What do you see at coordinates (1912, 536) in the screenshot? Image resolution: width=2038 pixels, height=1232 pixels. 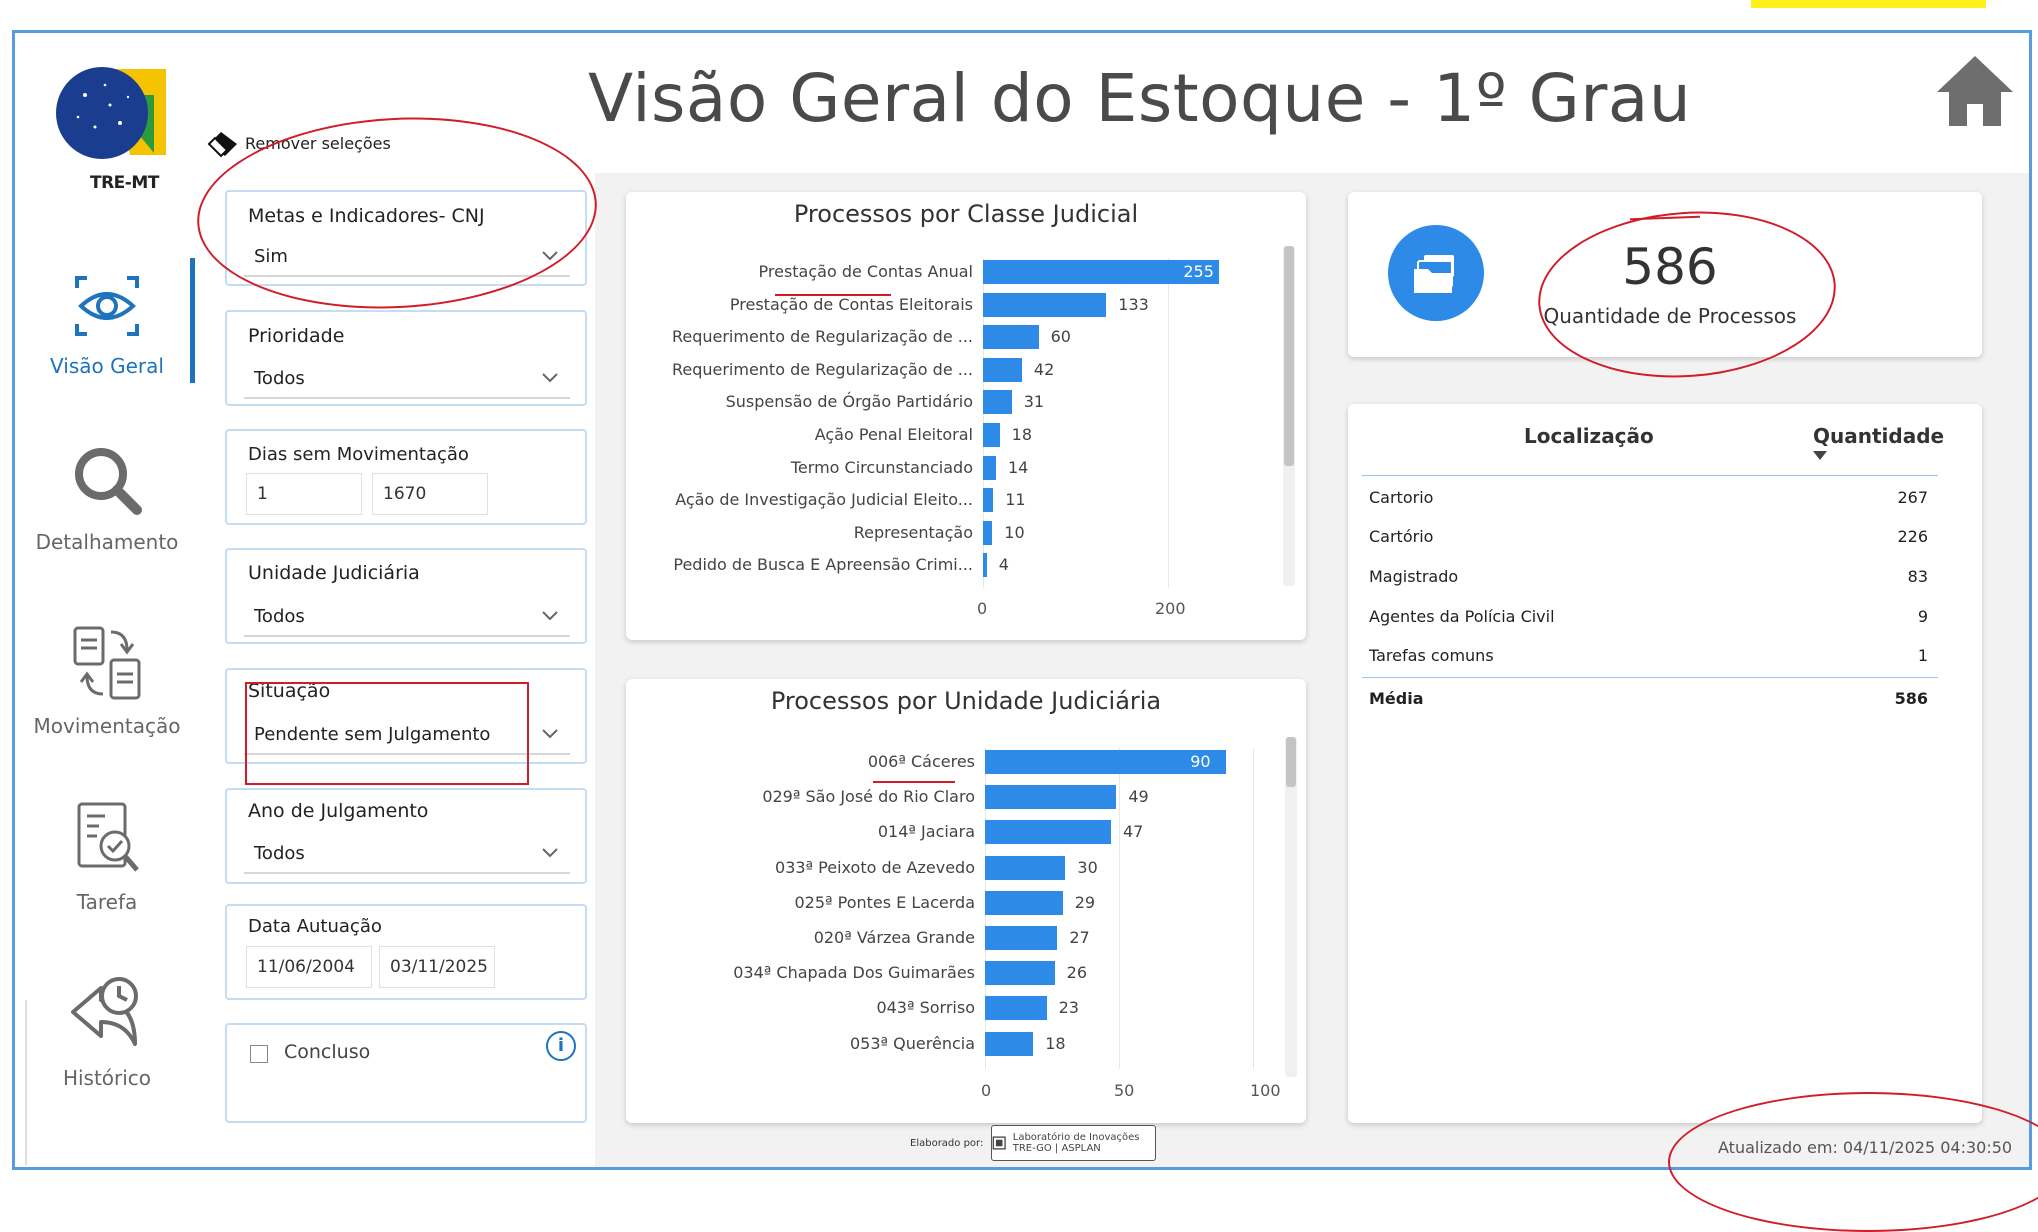 I see `table-row-1-value: 226` at bounding box center [1912, 536].